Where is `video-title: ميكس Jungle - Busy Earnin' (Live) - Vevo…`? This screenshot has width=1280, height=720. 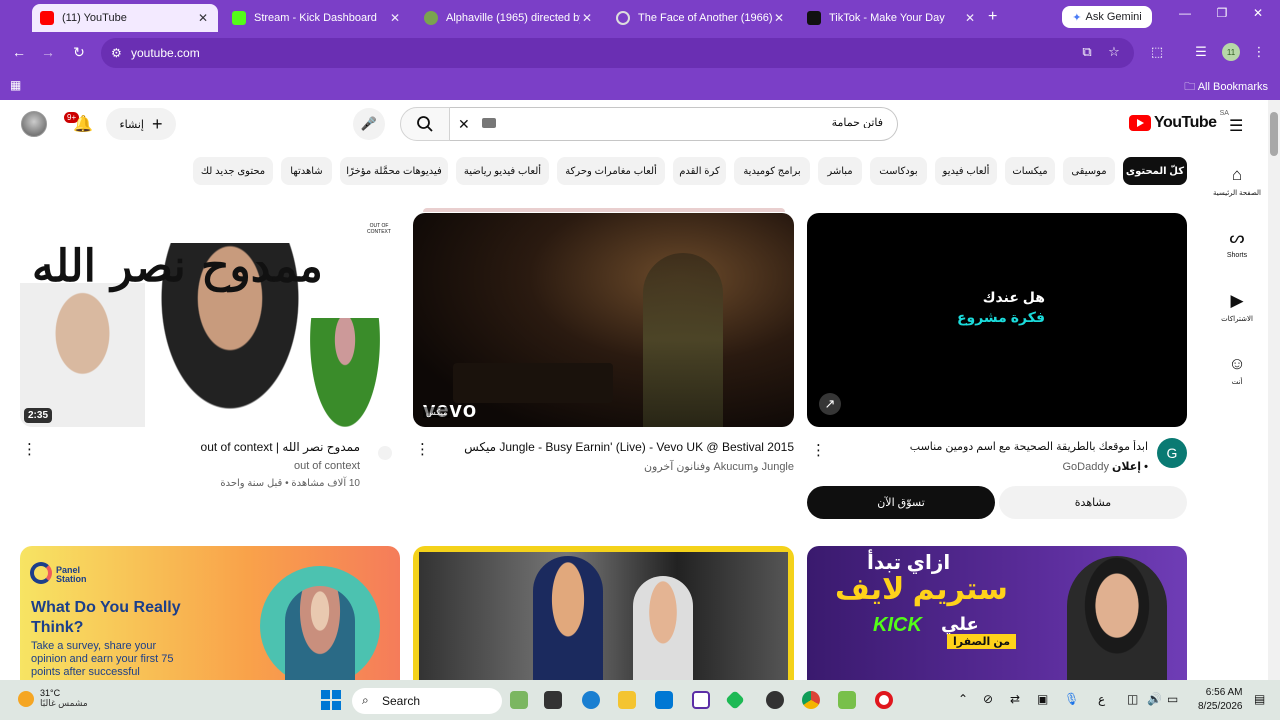
video-title: ميكس Jungle - Busy Earnin' (Live) - Vevo… is located at coordinates (617, 447).